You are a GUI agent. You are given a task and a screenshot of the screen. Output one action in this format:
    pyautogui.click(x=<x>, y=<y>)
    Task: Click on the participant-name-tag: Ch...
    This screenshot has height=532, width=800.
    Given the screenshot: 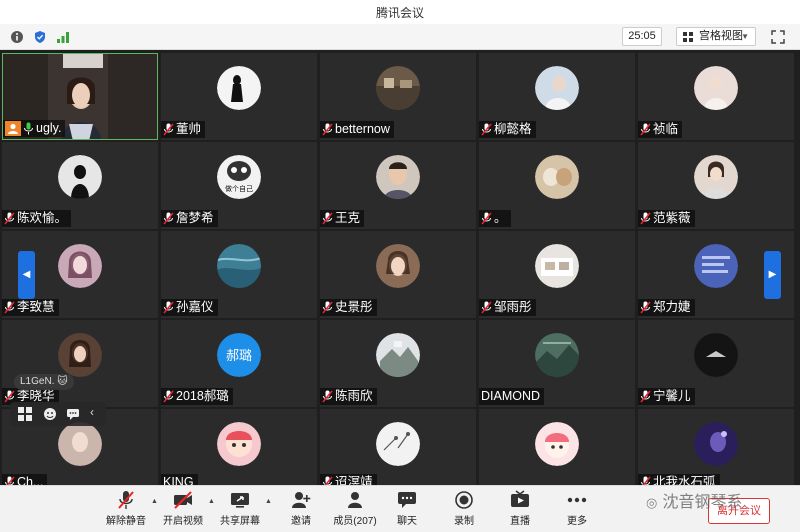 What is the action you would take?
    pyautogui.click(x=25, y=479)
    